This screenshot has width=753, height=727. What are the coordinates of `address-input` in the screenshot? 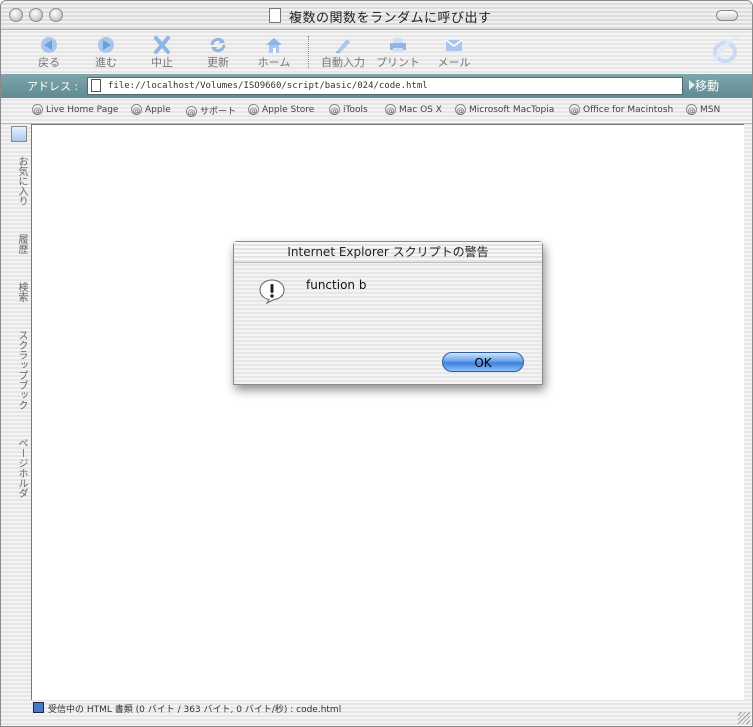 It's located at (388, 86).